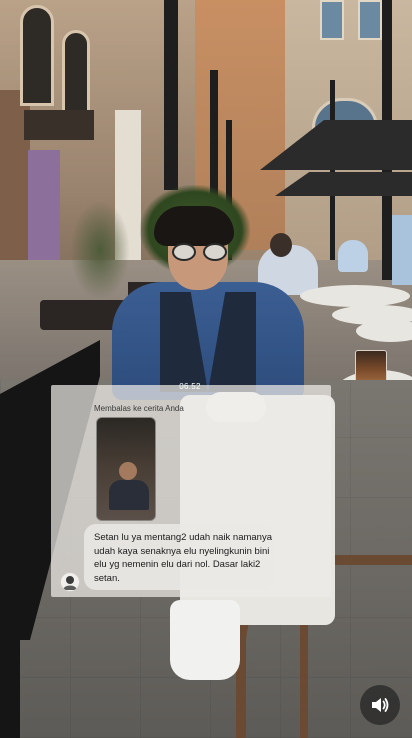  Describe the element at coordinates (10, 669) in the screenshot. I see `railing-post` at that location.